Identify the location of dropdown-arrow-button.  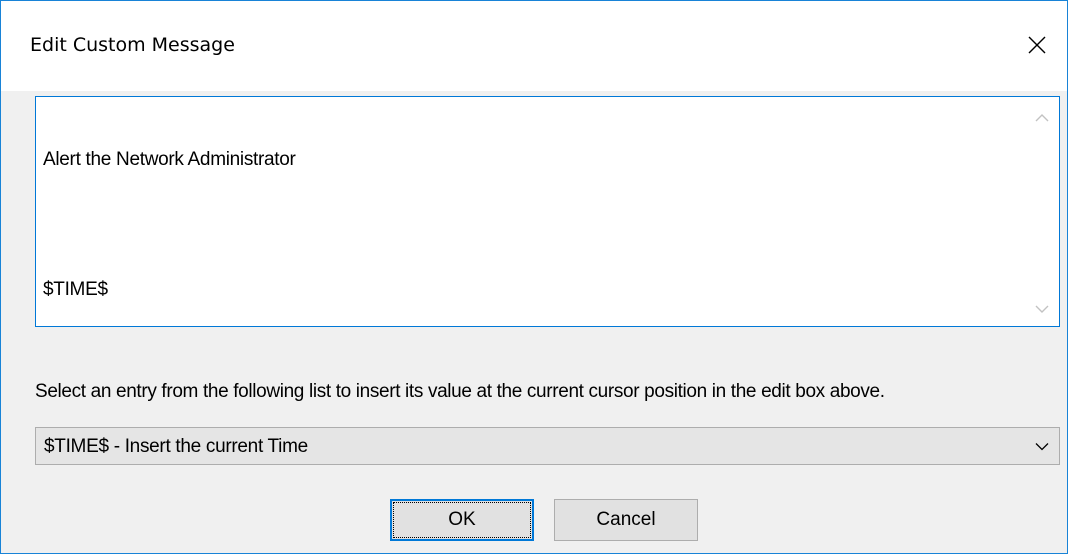
(1042, 446).